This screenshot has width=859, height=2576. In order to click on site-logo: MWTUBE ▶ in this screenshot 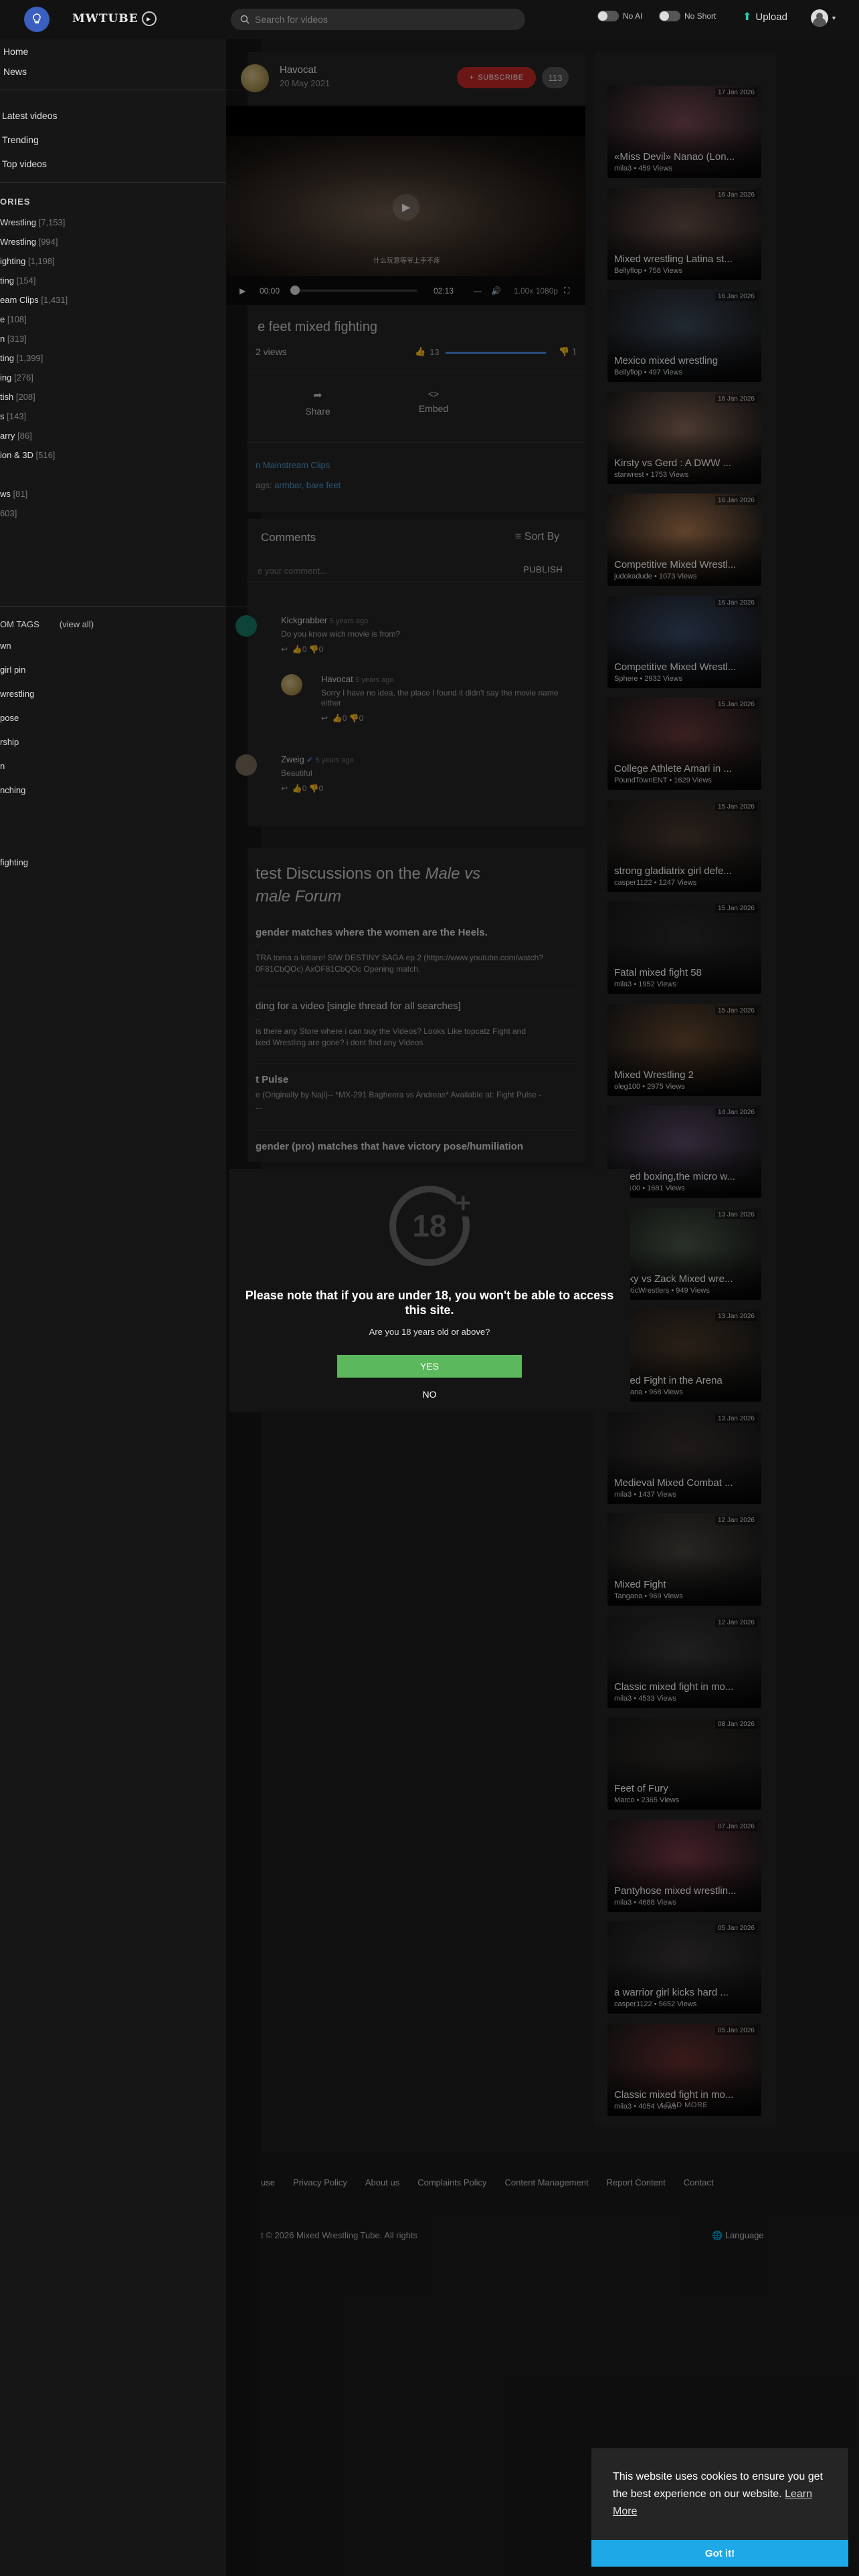, I will do `click(114, 18)`.